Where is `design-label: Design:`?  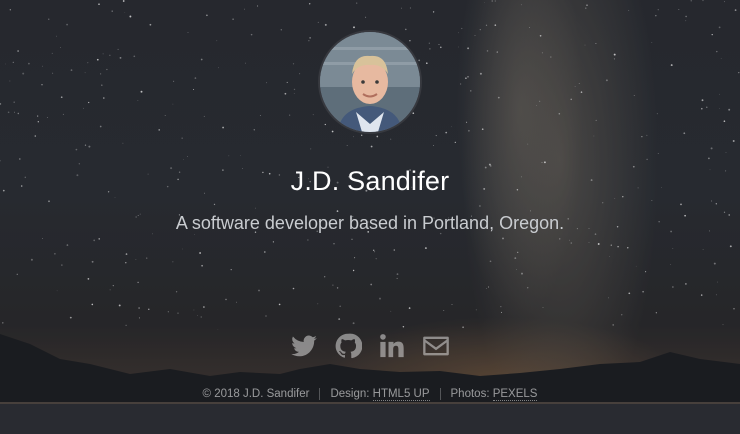
design-label: Design: is located at coordinates (351, 394).